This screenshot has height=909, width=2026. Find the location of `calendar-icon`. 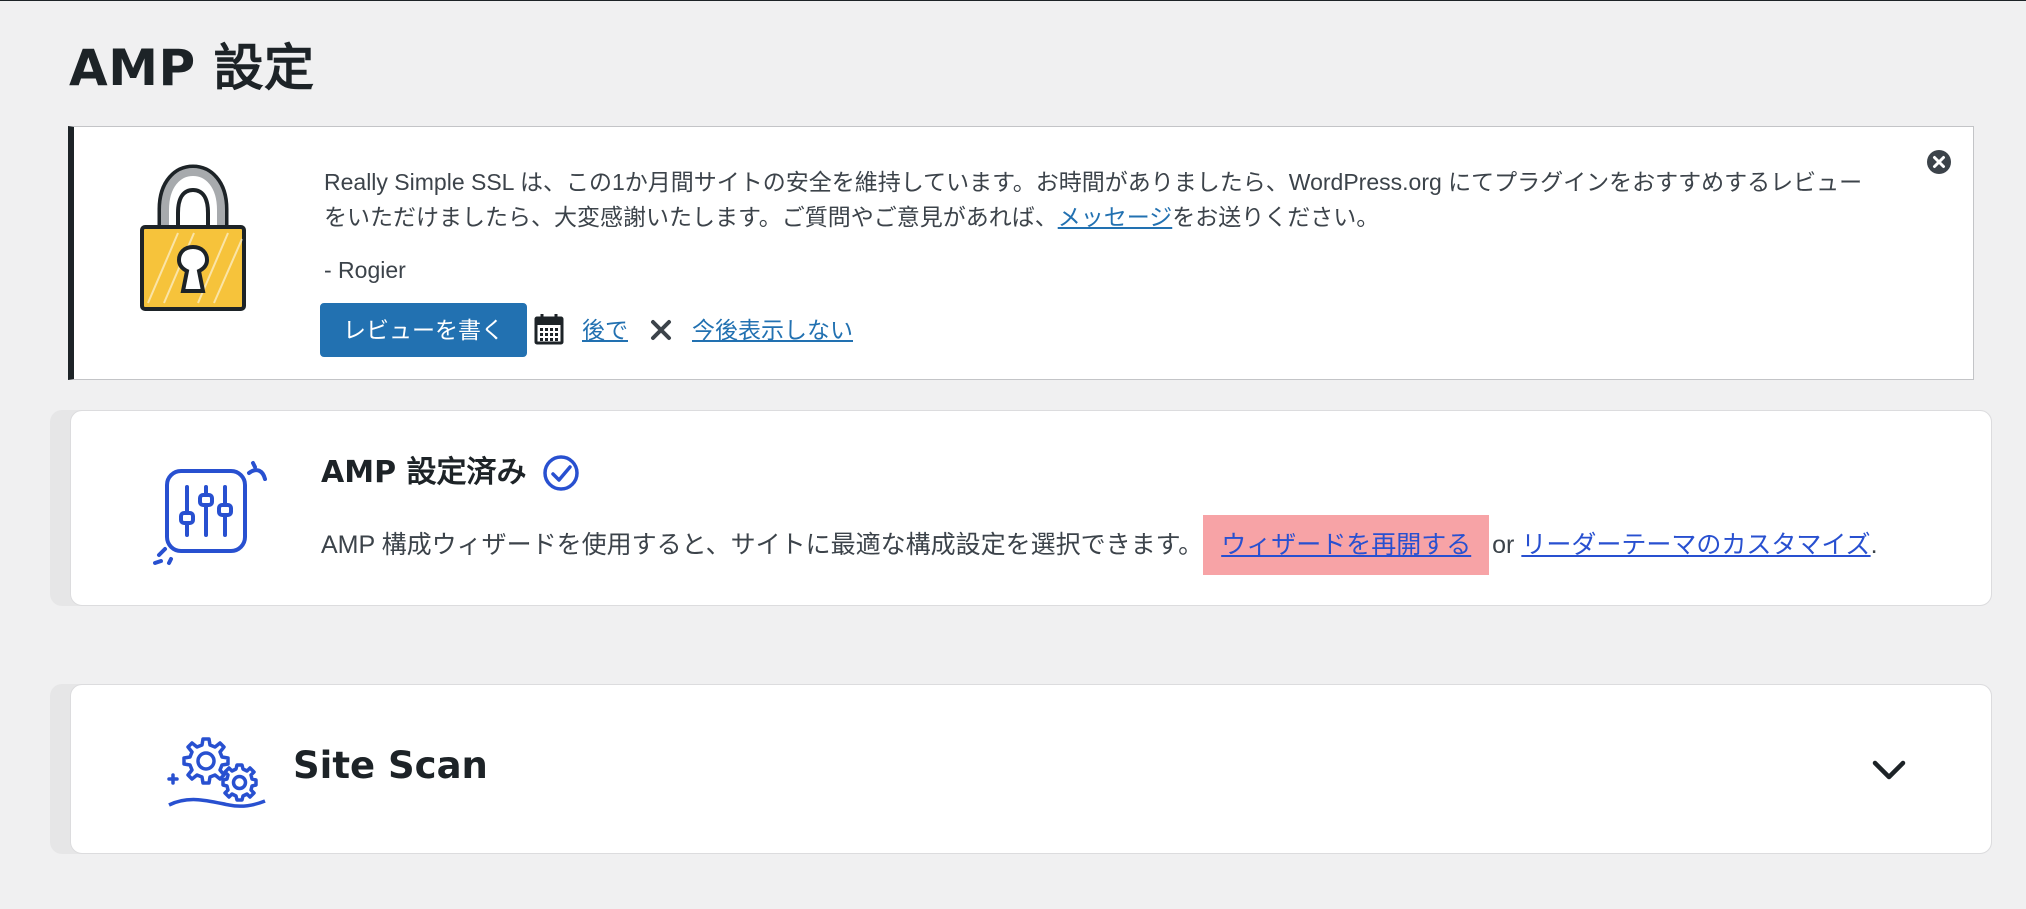

calendar-icon is located at coordinates (549, 329).